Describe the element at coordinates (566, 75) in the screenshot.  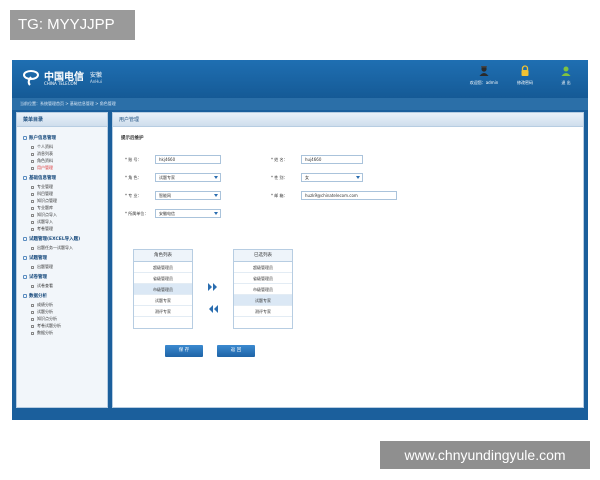
I see `logout-link: 退 出` at that location.